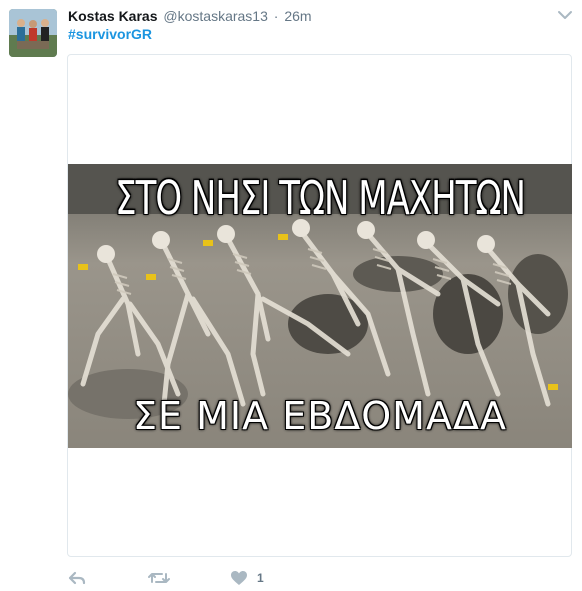 The height and width of the screenshot is (591, 582). What do you see at coordinates (110, 34) in the screenshot?
I see `hashtag-link: #survivorGR` at bounding box center [110, 34].